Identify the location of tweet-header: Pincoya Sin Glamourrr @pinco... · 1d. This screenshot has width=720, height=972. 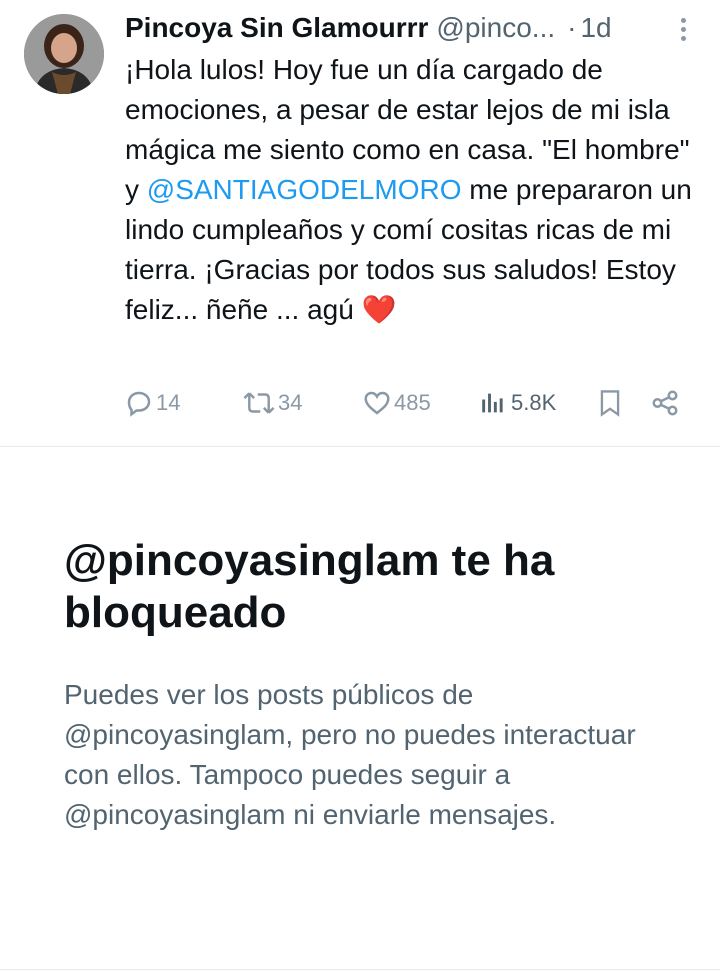
(412, 28).